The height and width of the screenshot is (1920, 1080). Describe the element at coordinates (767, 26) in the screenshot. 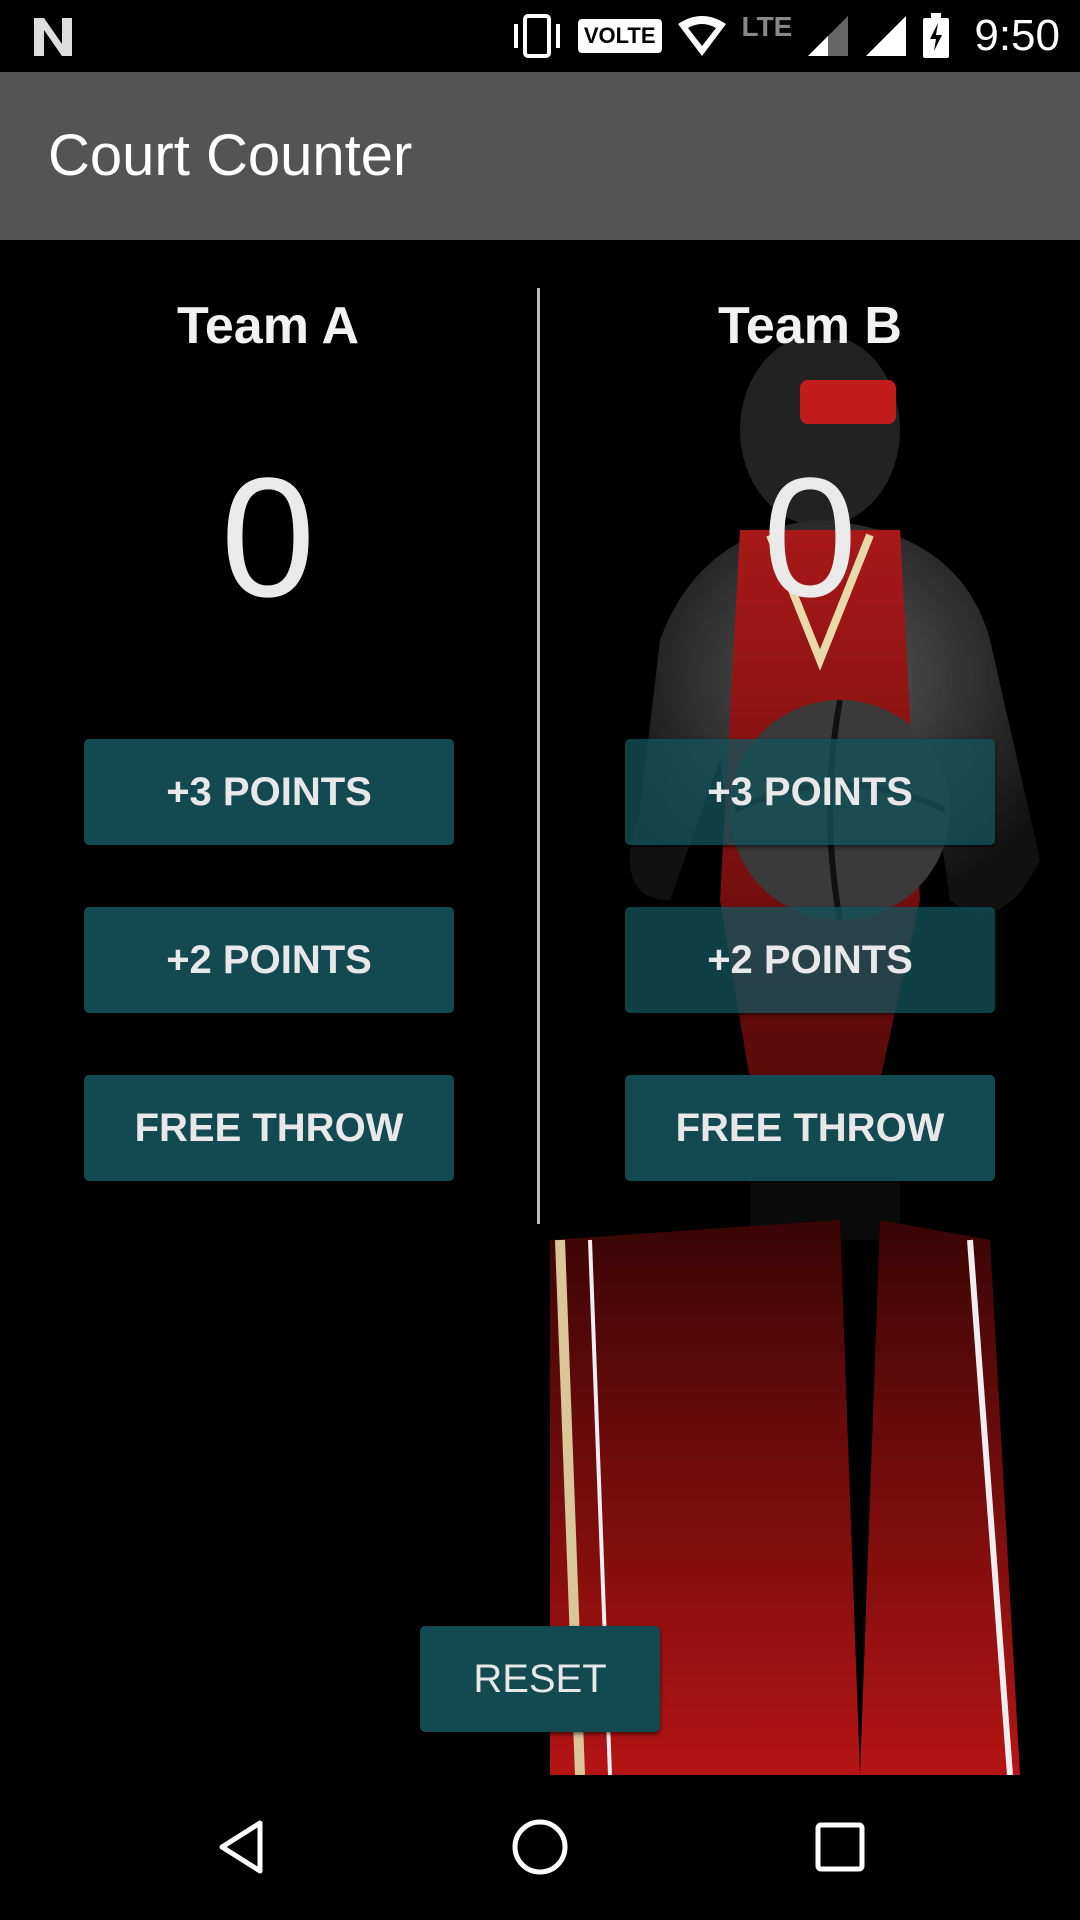

I see `lte-label: LTE` at that location.